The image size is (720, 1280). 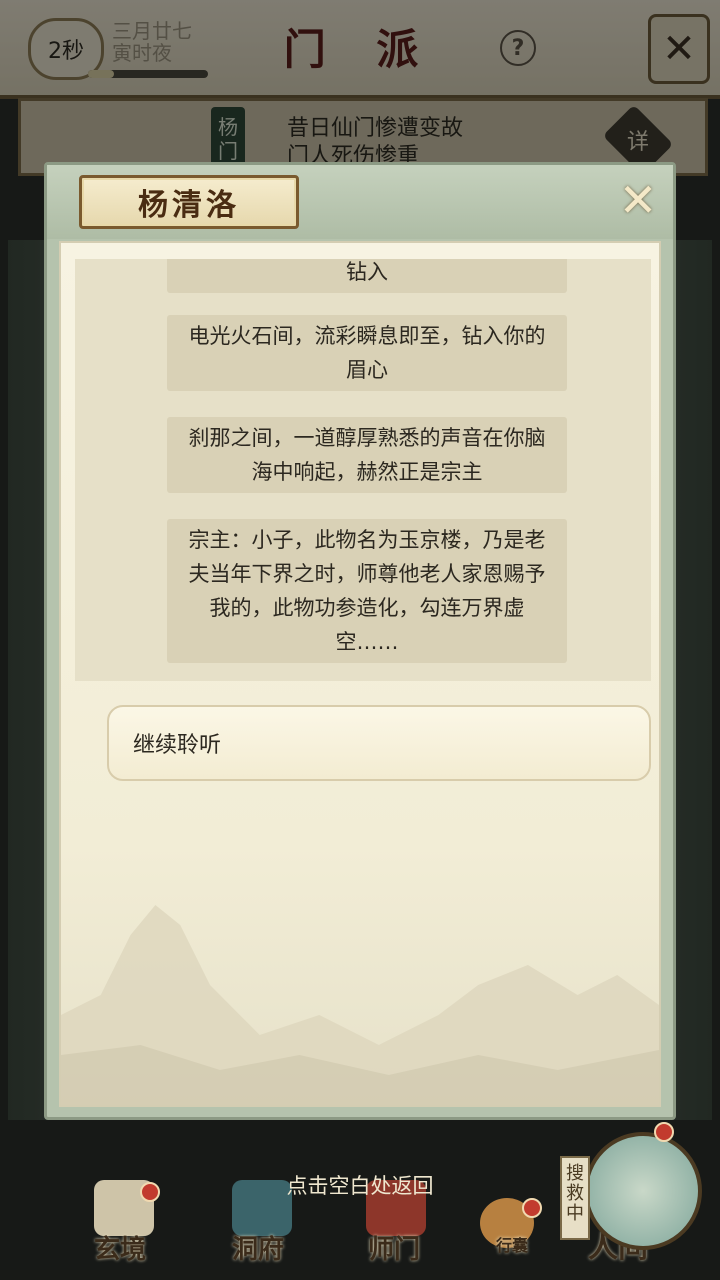 I want to click on nav-item-xuanjing: 玄境, so click(x=120, y=1247).